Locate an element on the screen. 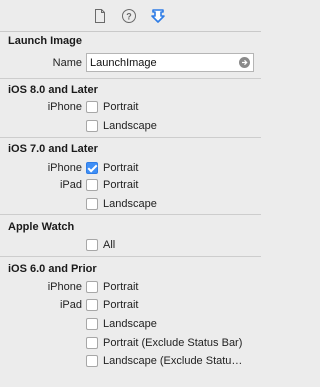 Image resolution: width=320 pixels, height=387 pixels. arrow-circle-right-icon is located at coordinates (244, 62).